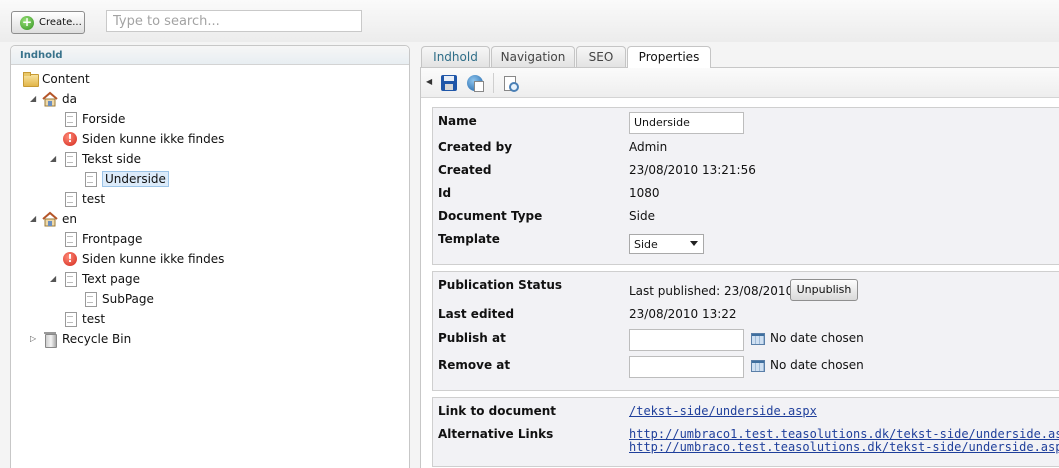 The image size is (1059, 468). What do you see at coordinates (465, 170) in the screenshot?
I see `created-label: Created` at bounding box center [465, 170].